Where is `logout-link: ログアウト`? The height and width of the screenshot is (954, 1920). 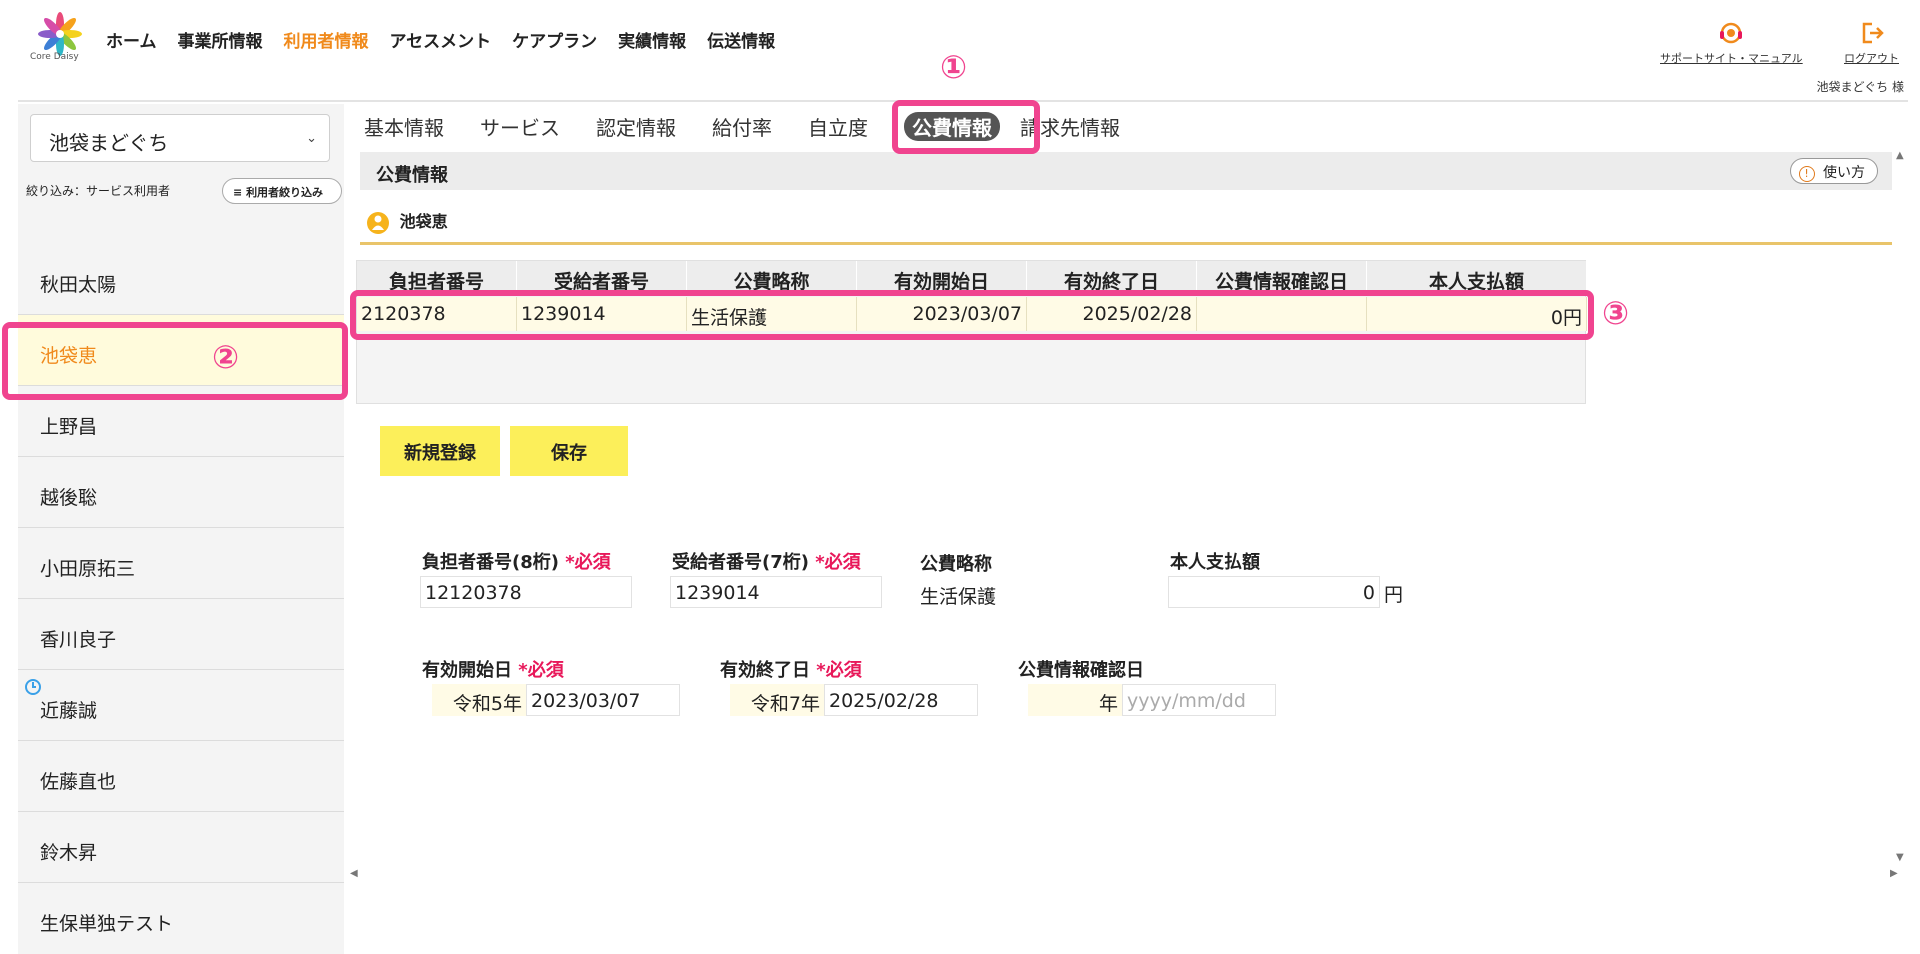 logout-link: ログアウト is located at coordinates (1871, 43).